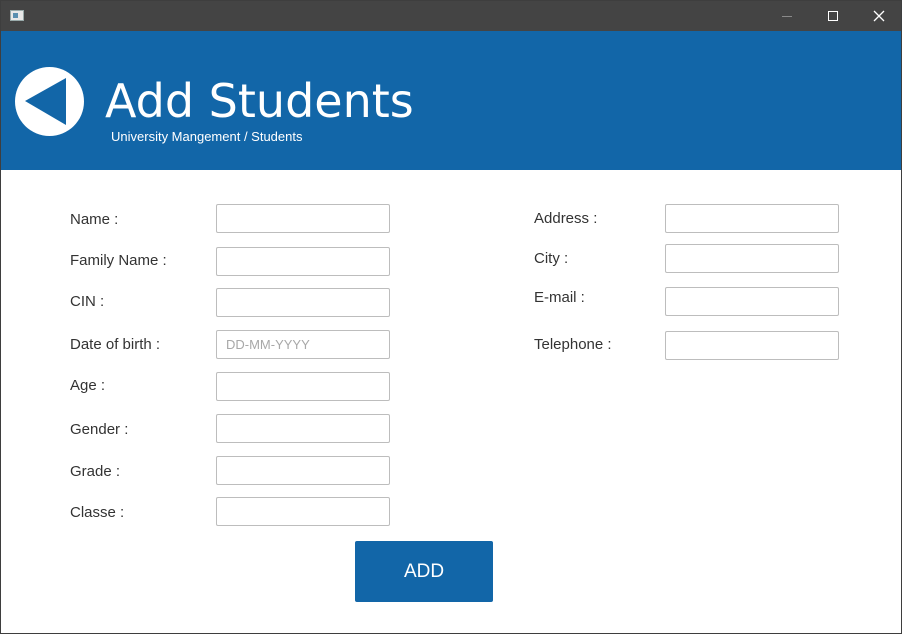 The width and height of the screenshot is (902, 634). What do you see at coordinates (259, 101) in the screenshot?
I see `page-title: Add Students` at bounding box center [259, 101].